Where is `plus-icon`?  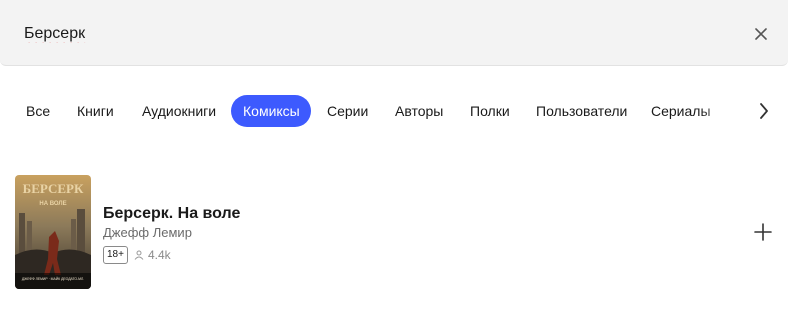
plus-icon is located at coordinates (763, 232).